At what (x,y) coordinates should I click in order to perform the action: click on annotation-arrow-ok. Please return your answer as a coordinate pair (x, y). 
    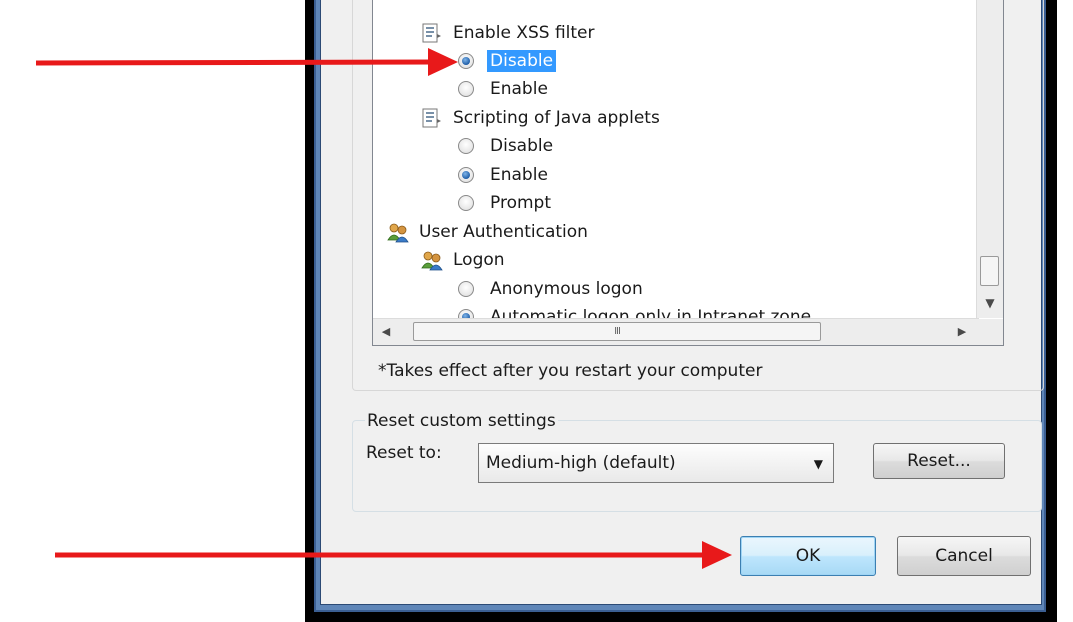
    Looking at the image, I should click on (393, 555).